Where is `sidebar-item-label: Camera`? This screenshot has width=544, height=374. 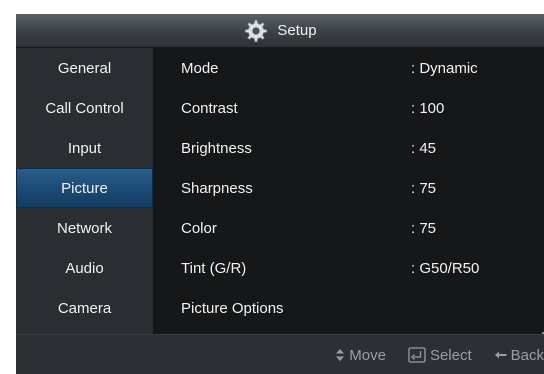 sidebar-item-label: Camera is located at coordinates (84, 308).